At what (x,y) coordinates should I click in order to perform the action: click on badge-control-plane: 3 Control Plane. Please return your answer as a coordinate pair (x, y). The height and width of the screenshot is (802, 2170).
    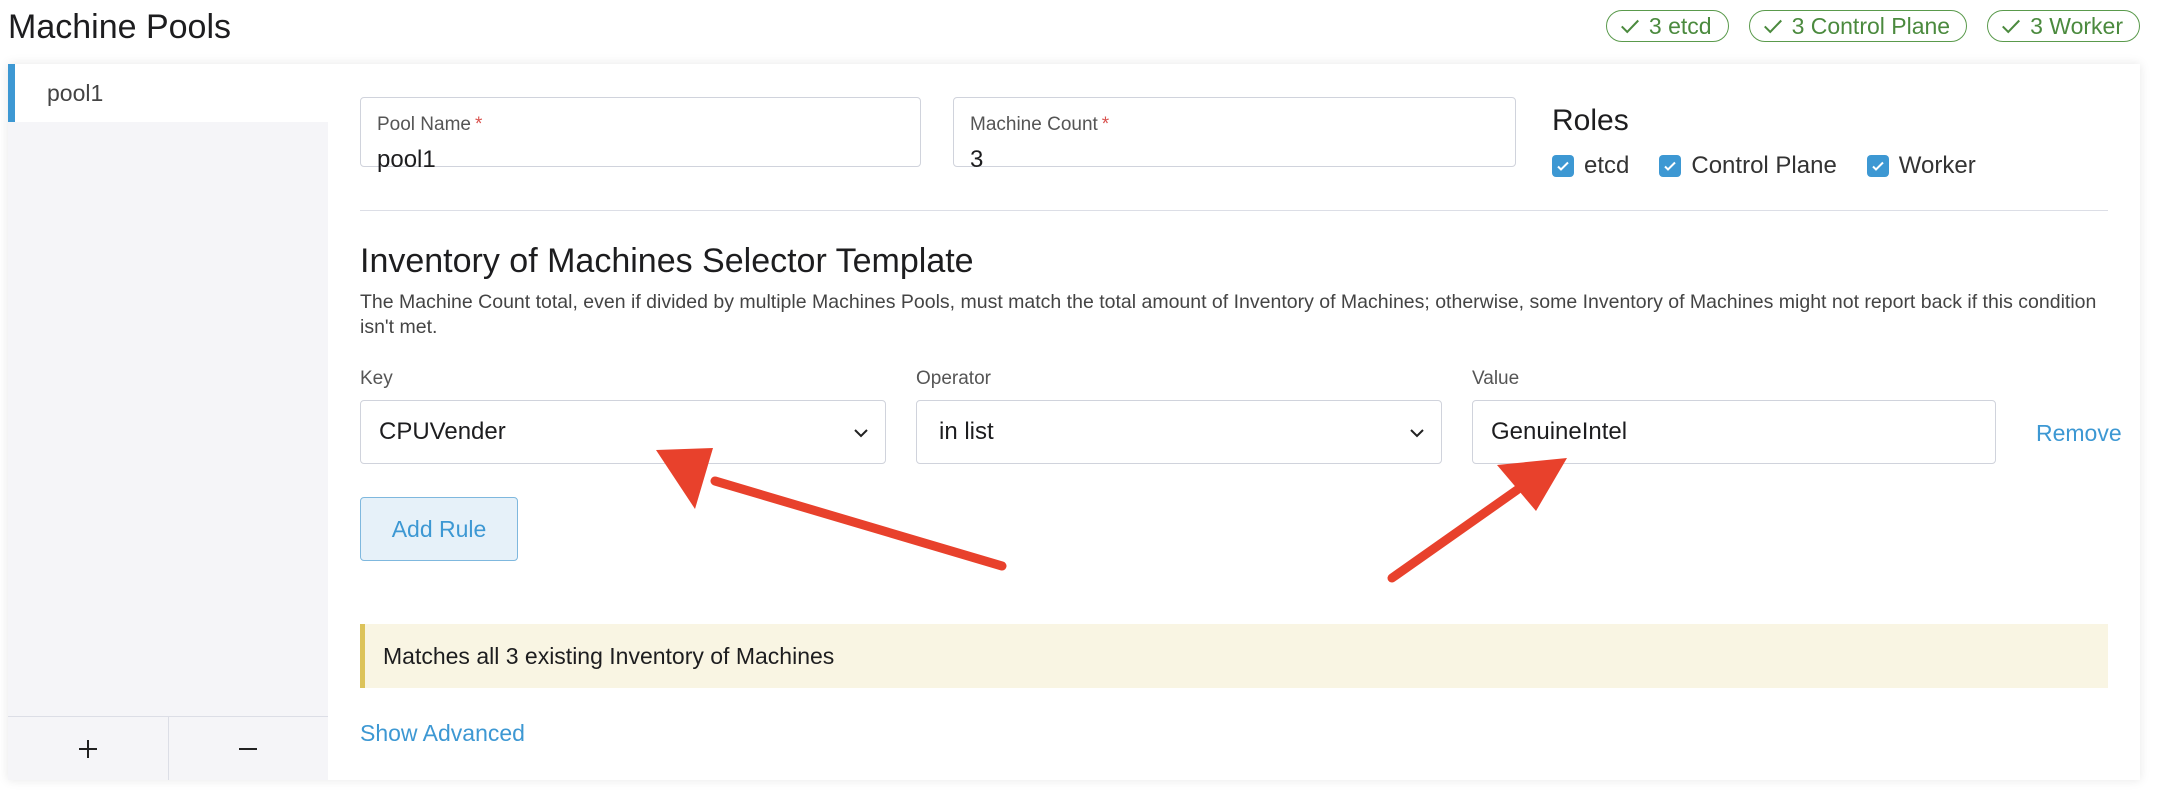
    Looking at the image, I should click on (1858, 26).